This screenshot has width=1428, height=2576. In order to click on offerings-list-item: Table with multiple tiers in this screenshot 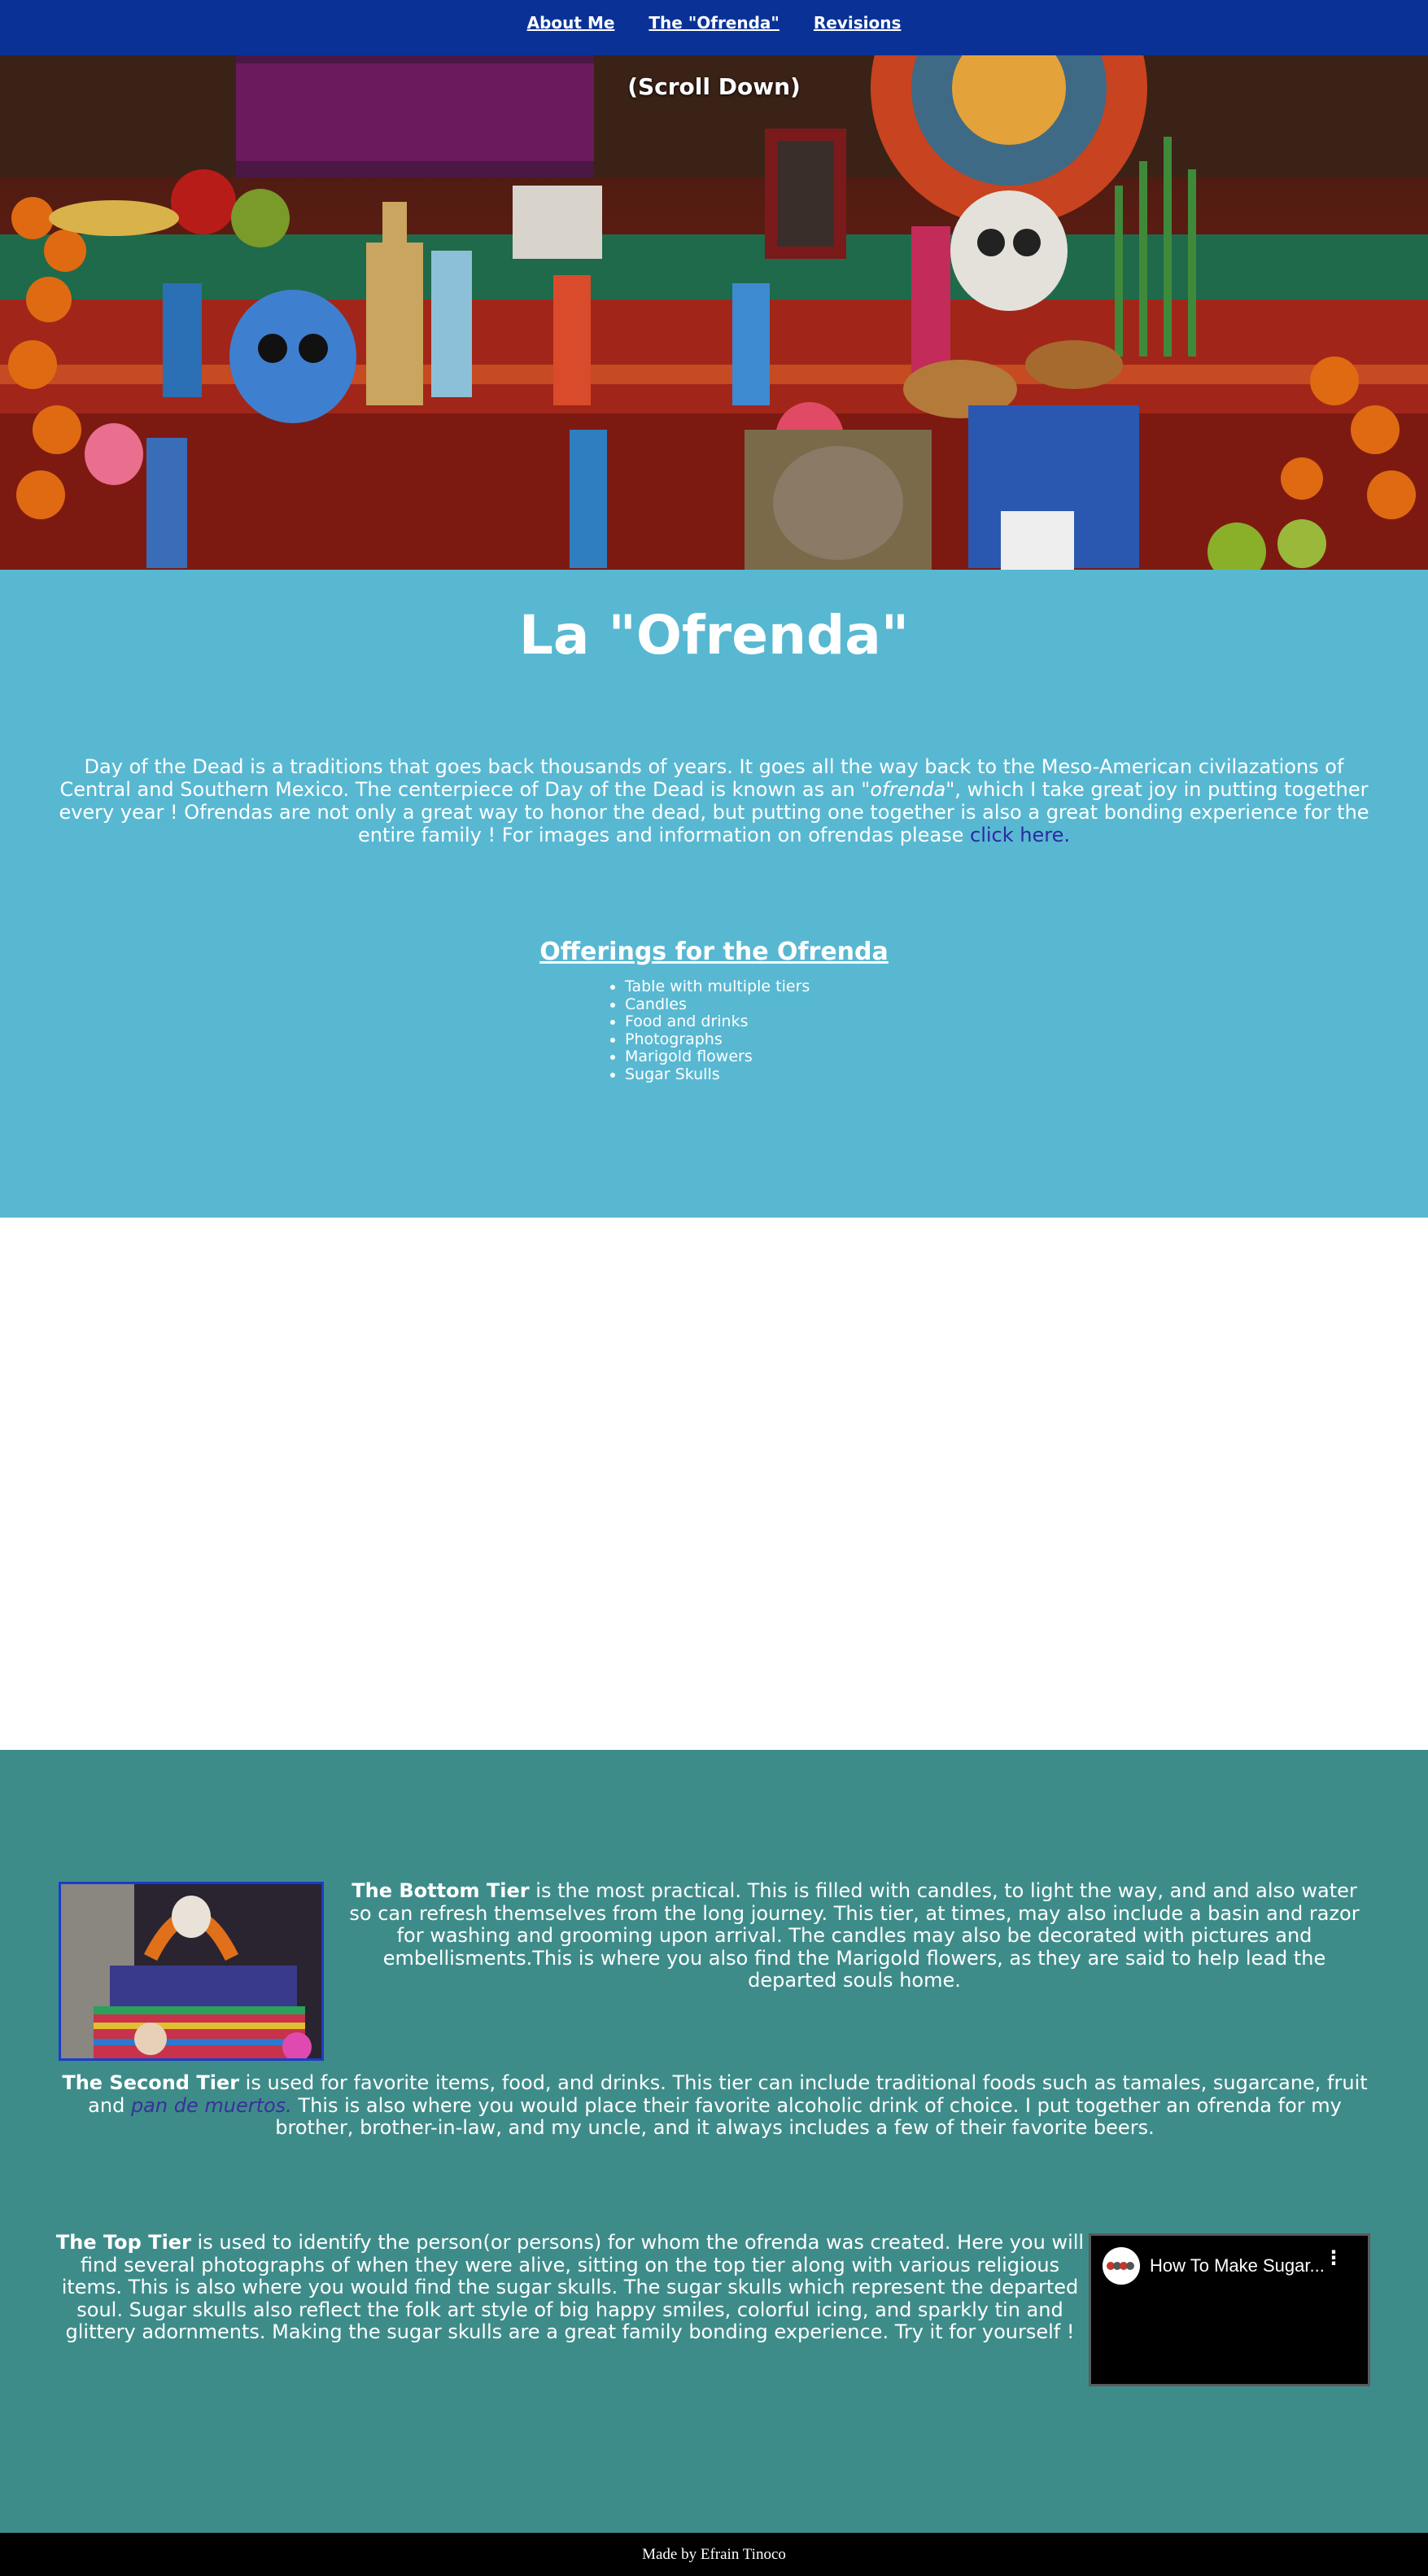, I will do `click(717, 986)`.